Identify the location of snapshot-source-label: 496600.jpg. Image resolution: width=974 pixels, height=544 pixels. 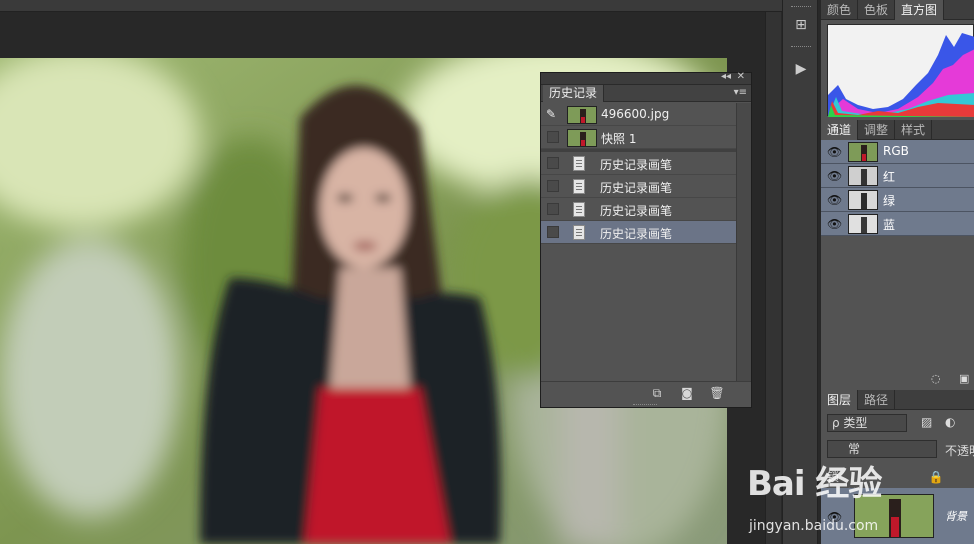
(635, 114).